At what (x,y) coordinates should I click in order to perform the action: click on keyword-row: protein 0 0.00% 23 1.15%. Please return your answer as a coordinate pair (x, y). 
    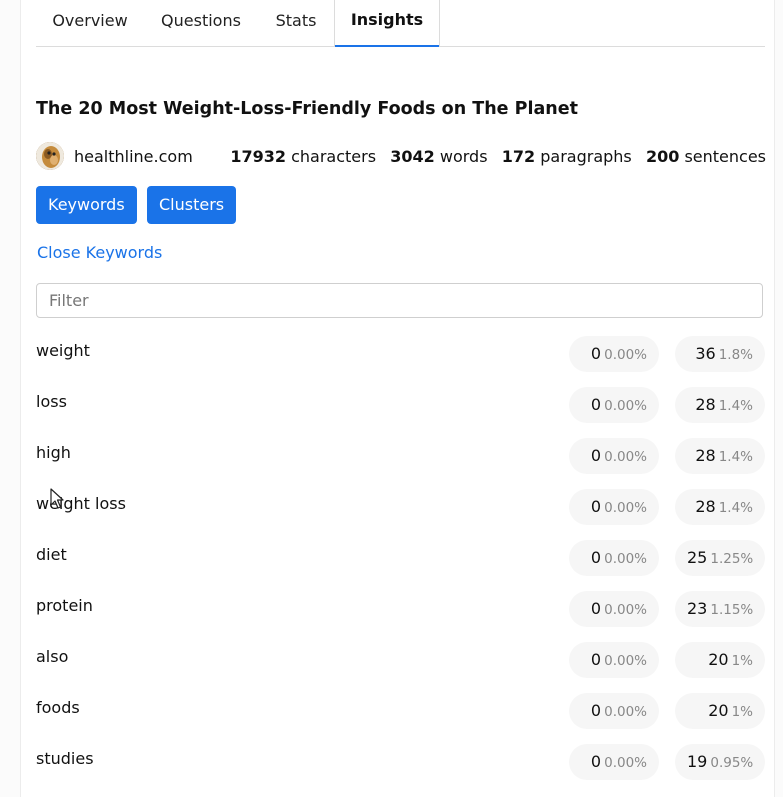
    Looking at the image, I should click on (400, 616).